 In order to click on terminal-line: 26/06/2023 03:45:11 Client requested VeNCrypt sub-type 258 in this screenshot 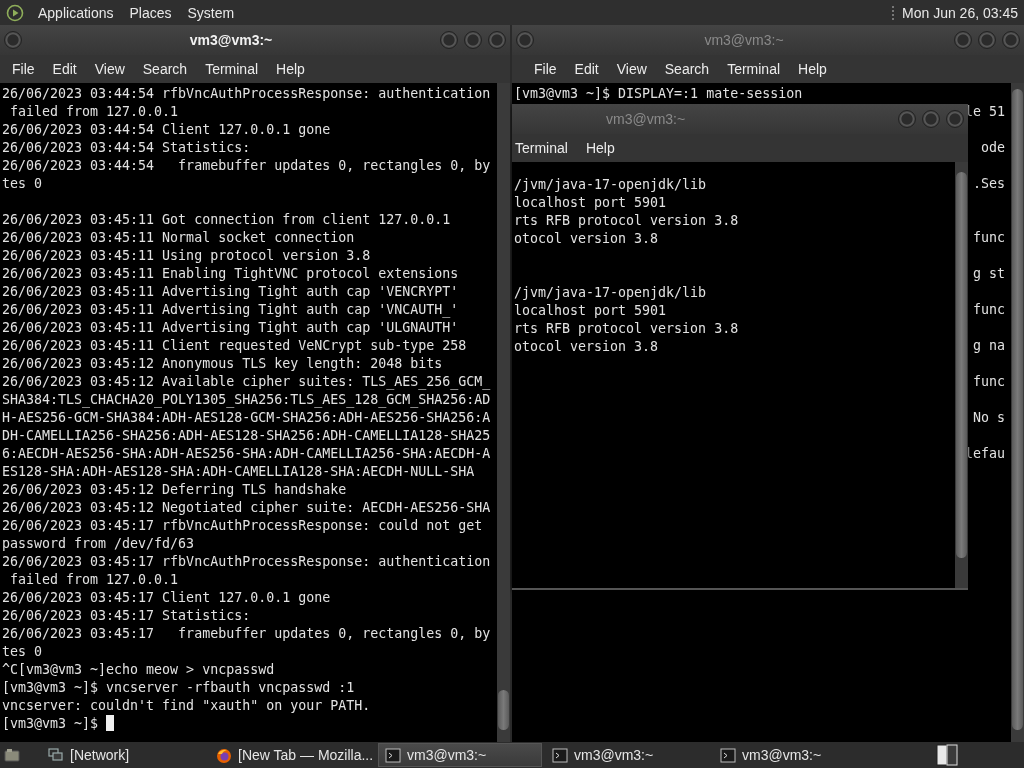, I will do `click(235, 346)`.